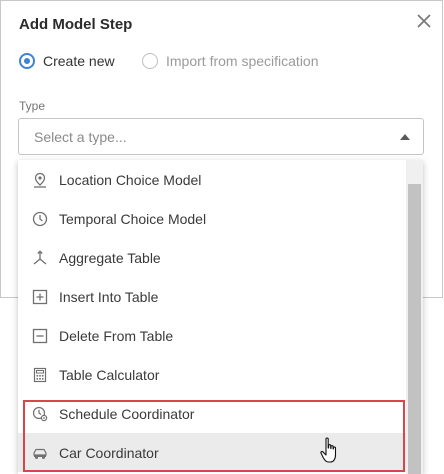 The image size is (444, 474). What do you see at coordinates (133, 218) in the screenshot?
I see `menu-item-label: Temporal Choice Model` at bounding box center [133, 218].